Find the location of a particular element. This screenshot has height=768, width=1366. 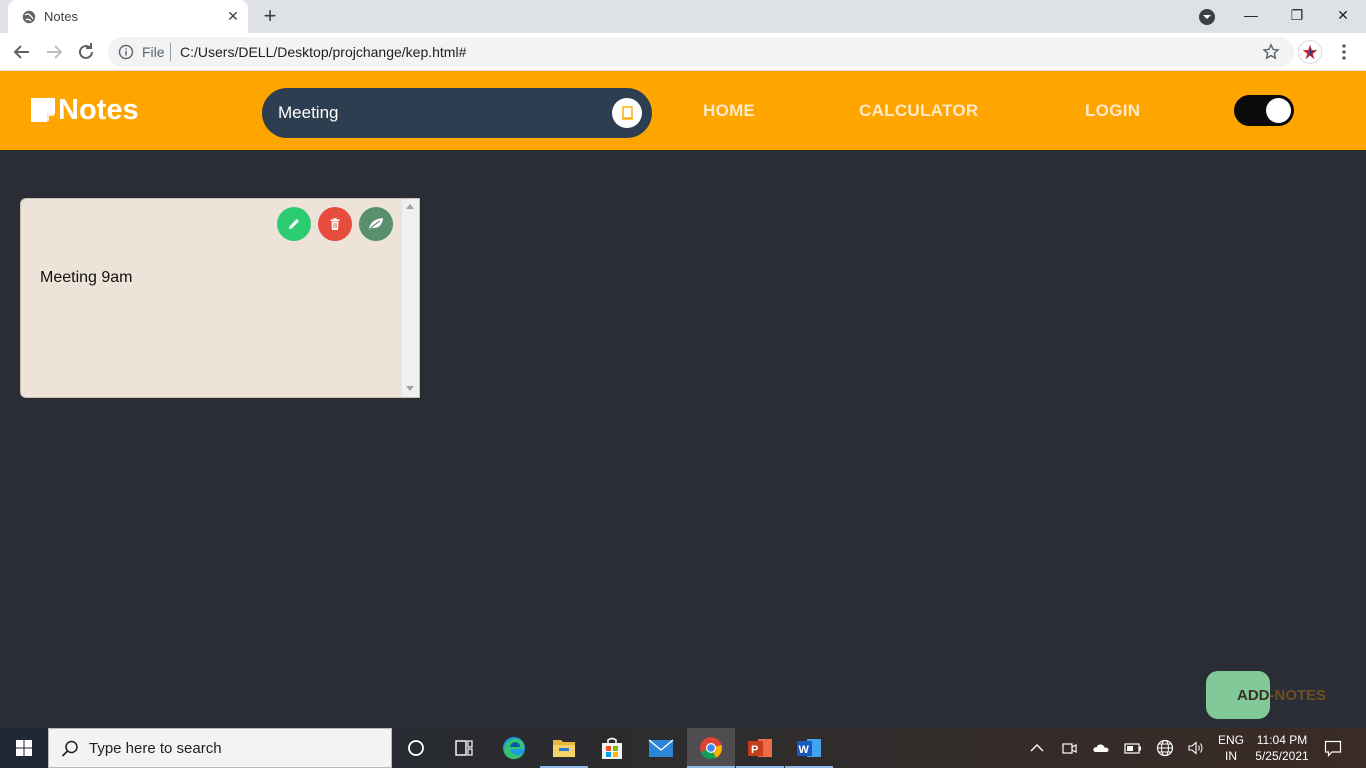

svg-text: W is located at coordinates (804, 750).